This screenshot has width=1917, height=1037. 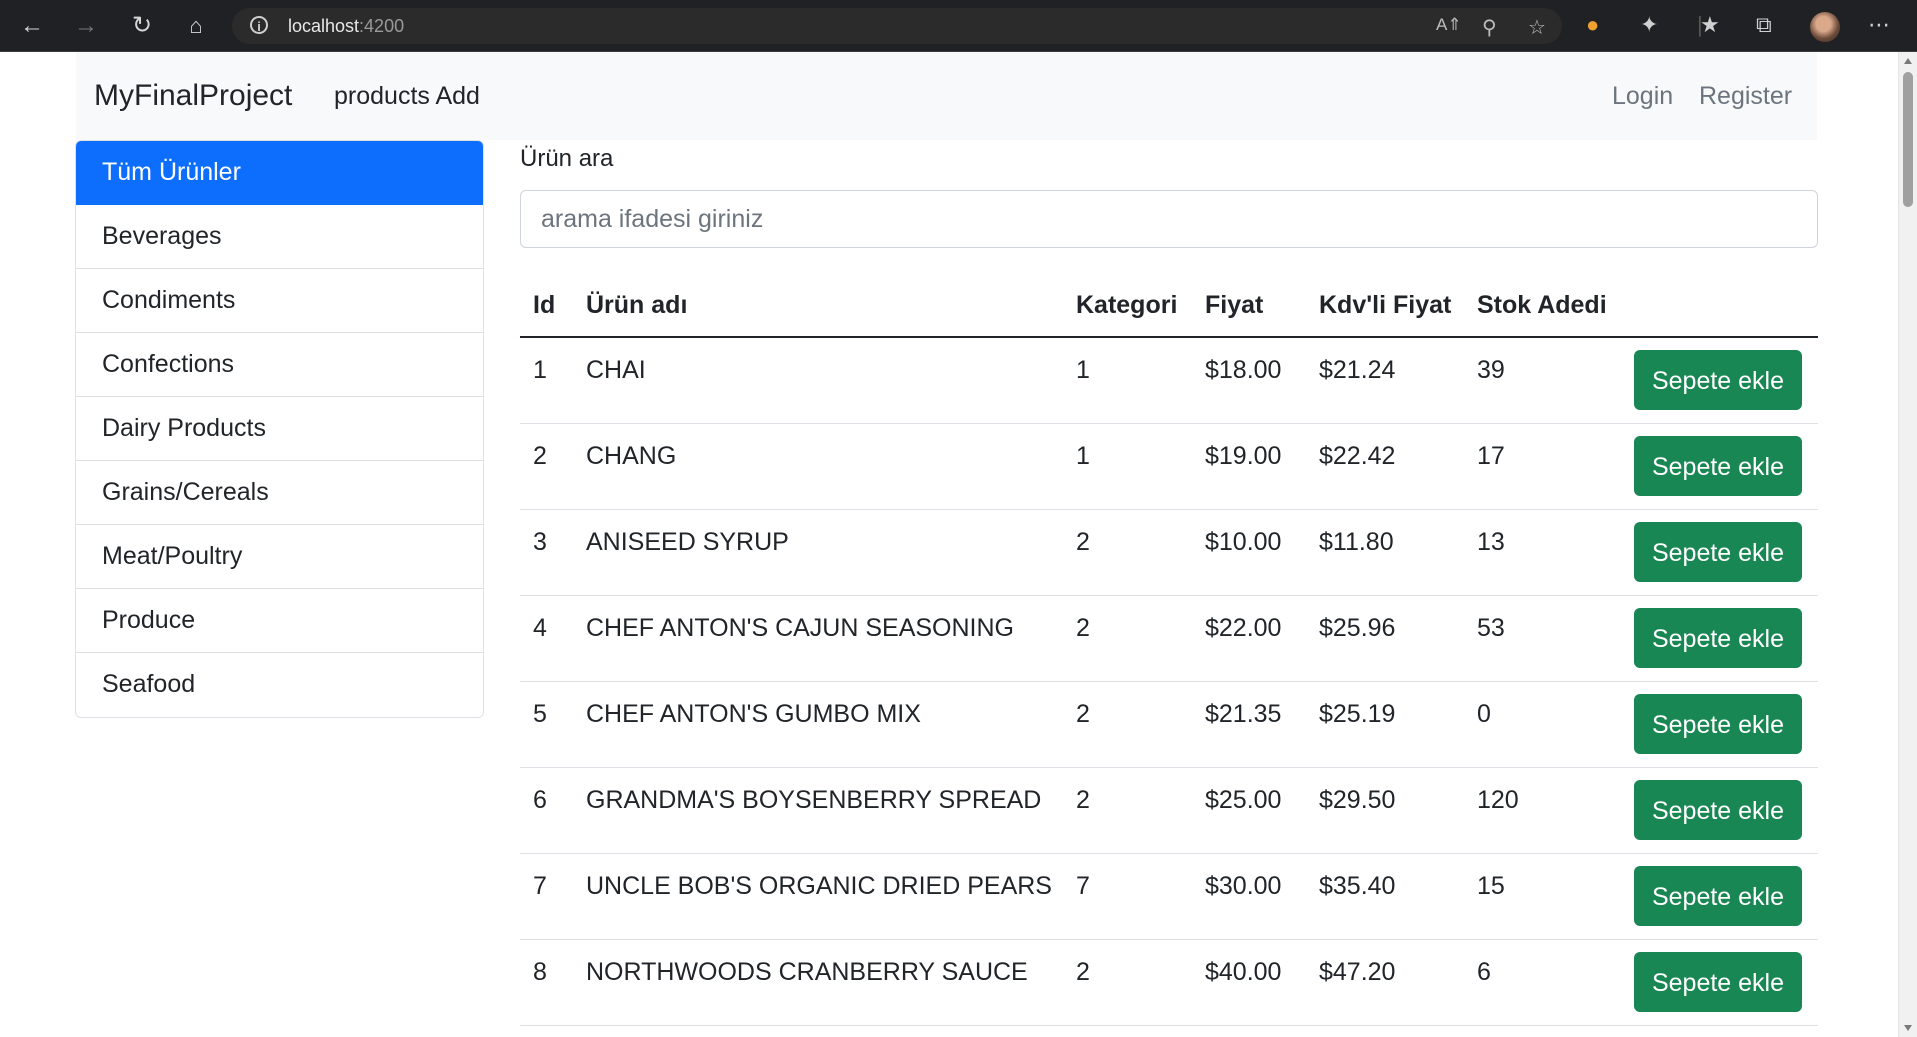 What do you see at coordinates (637, 305) in the screenshot?
I see `header-name: Ürün adı` at bounding box center [637, 305].